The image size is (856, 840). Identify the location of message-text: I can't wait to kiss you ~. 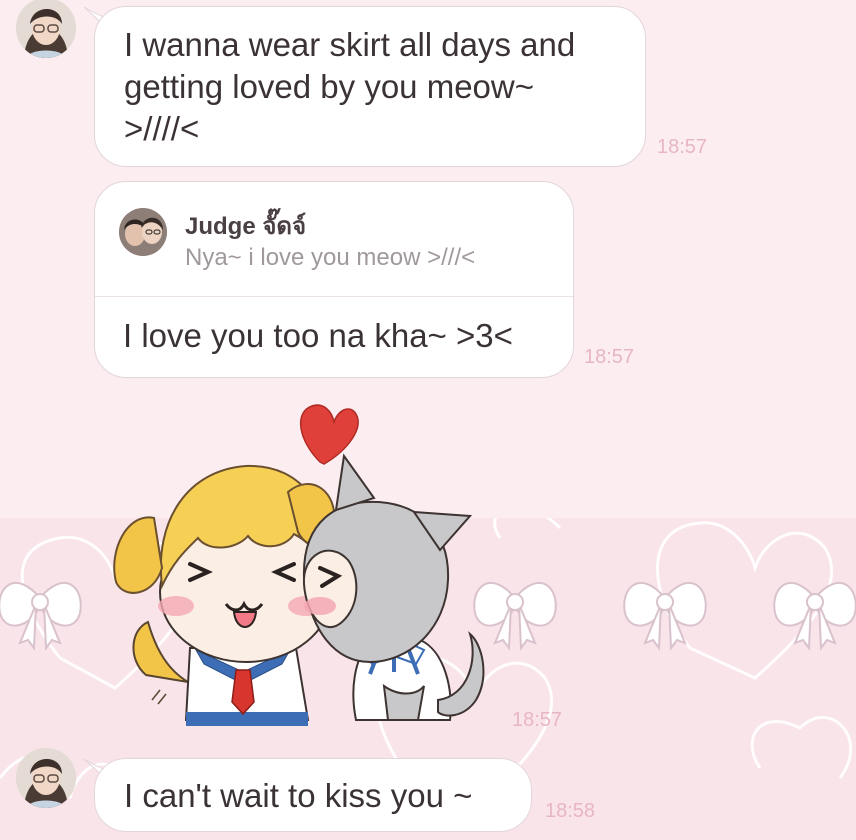
(298, 795).